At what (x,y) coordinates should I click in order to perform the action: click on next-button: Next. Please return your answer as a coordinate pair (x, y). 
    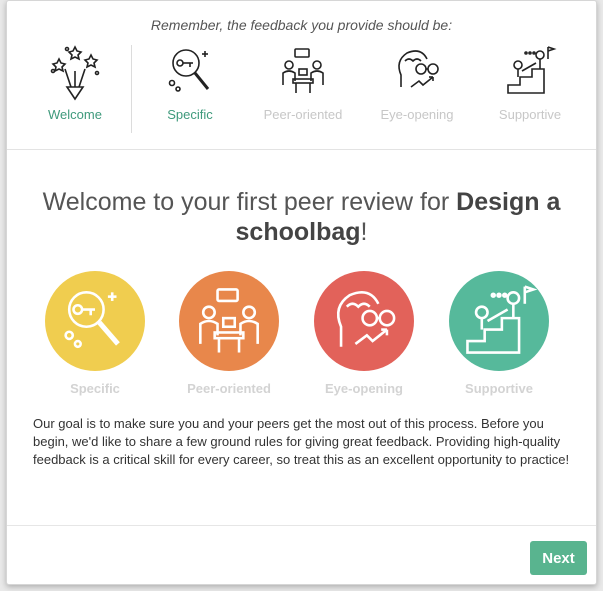
    Looking at the image, I should click on (558, 558).